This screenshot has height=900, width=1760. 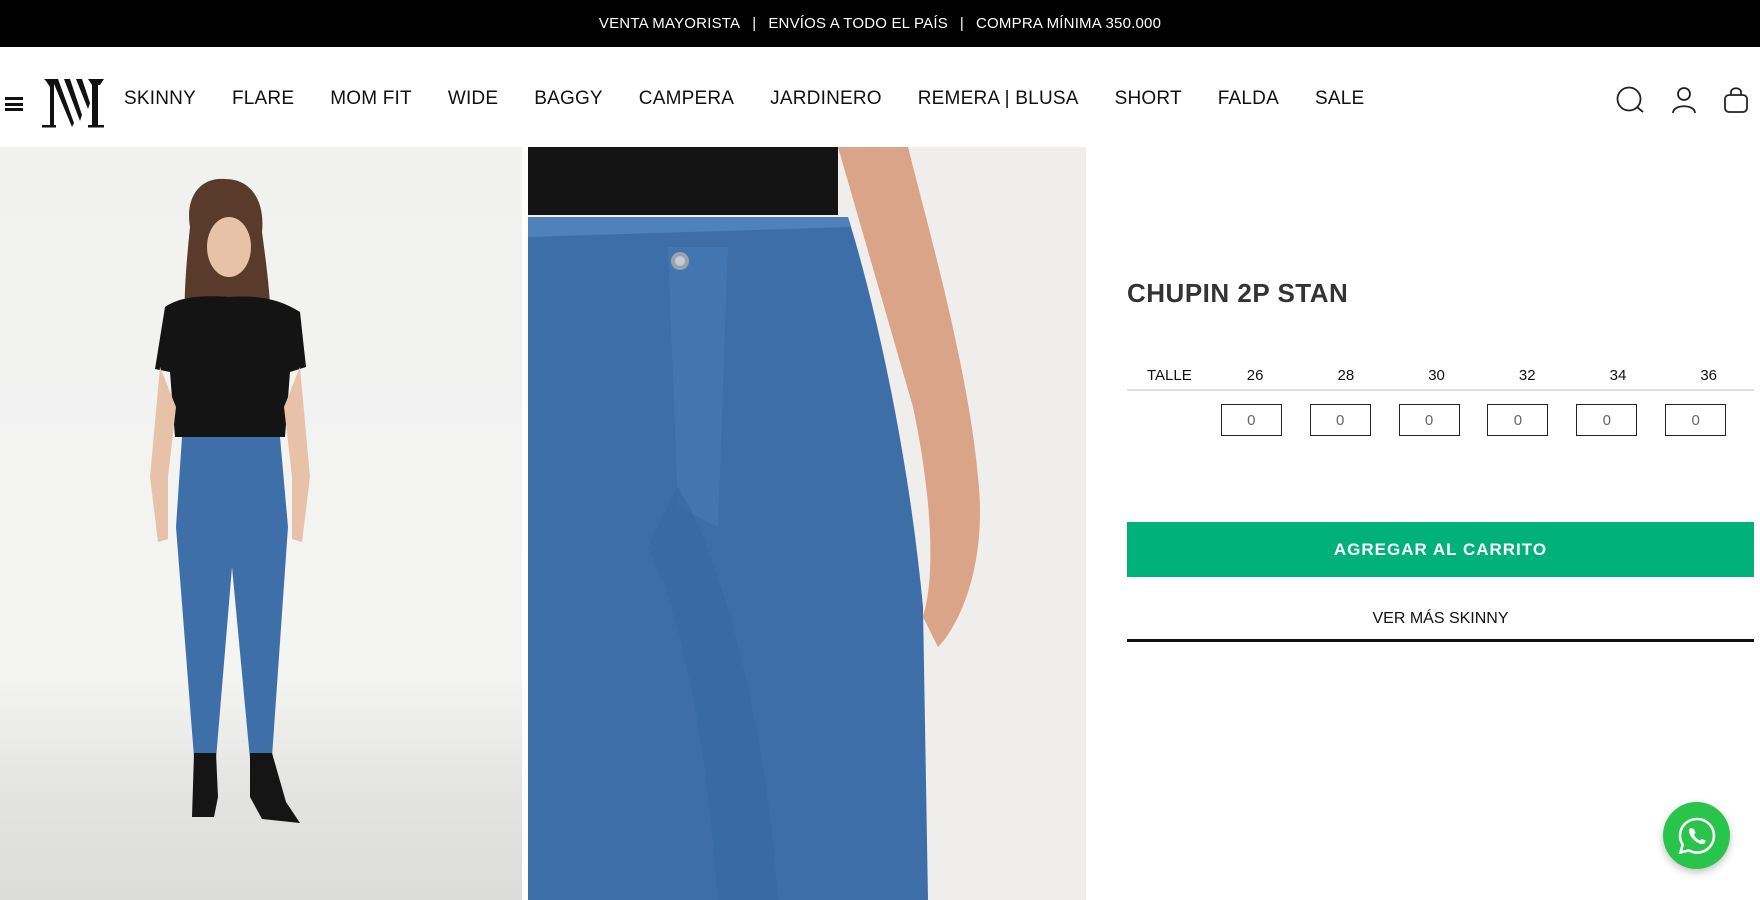 What do you see at coordinates (568, 99) in the screenshot?
I see `nav-item-baggy: BAGGY` at bounding box center [568, 99].